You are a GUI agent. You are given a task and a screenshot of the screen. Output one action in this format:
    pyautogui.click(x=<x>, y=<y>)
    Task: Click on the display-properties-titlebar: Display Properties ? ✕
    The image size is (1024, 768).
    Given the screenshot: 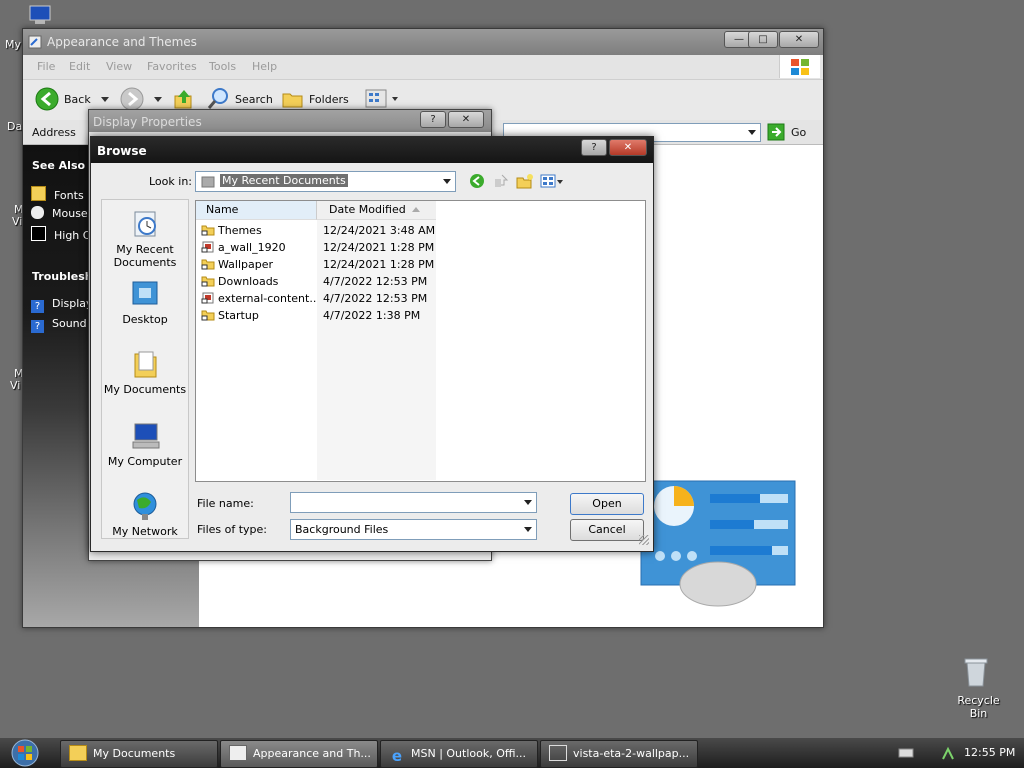 What is the action you would take?
    pyautogui.click(x=290, y=121)
    